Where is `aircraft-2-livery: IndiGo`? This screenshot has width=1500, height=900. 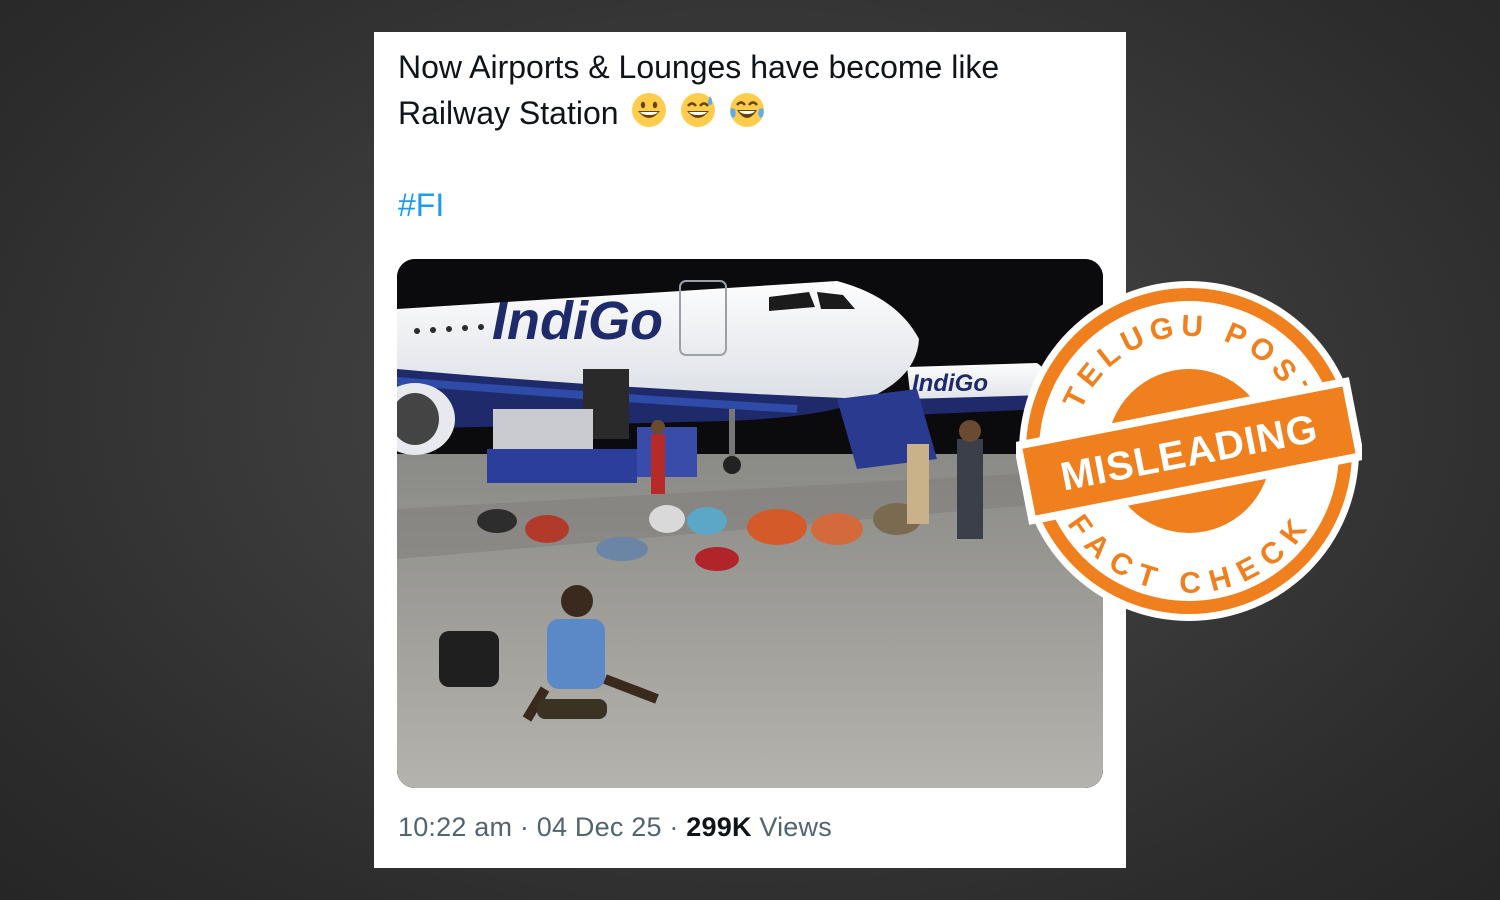 aircraft-2-livery: IndiGo is located at coordinates (950, 383).